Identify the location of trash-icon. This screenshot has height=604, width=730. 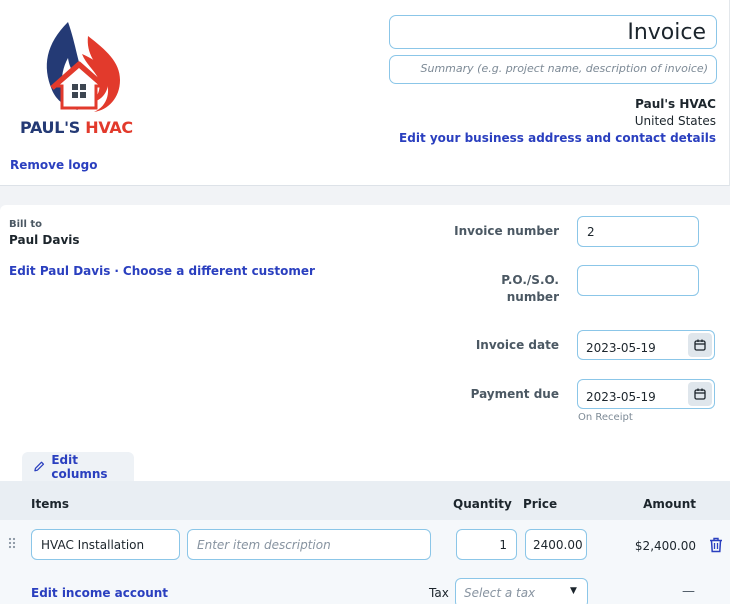
(716, 545).